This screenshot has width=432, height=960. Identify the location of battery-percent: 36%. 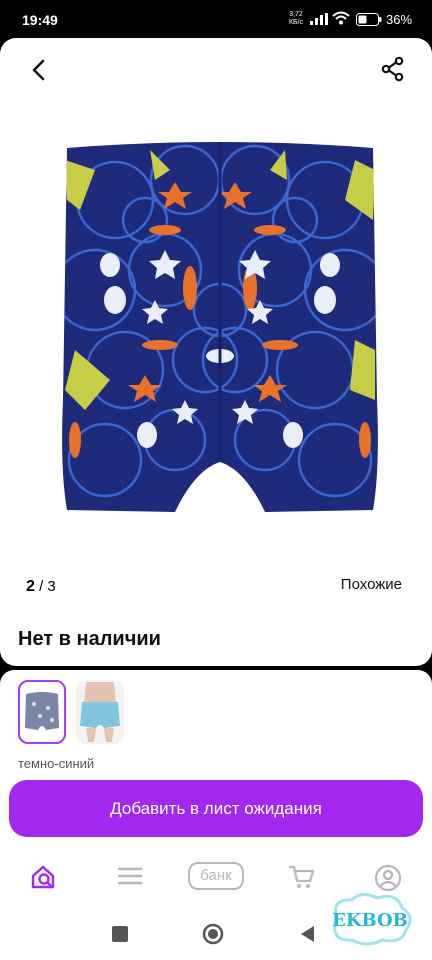
(399, 19).